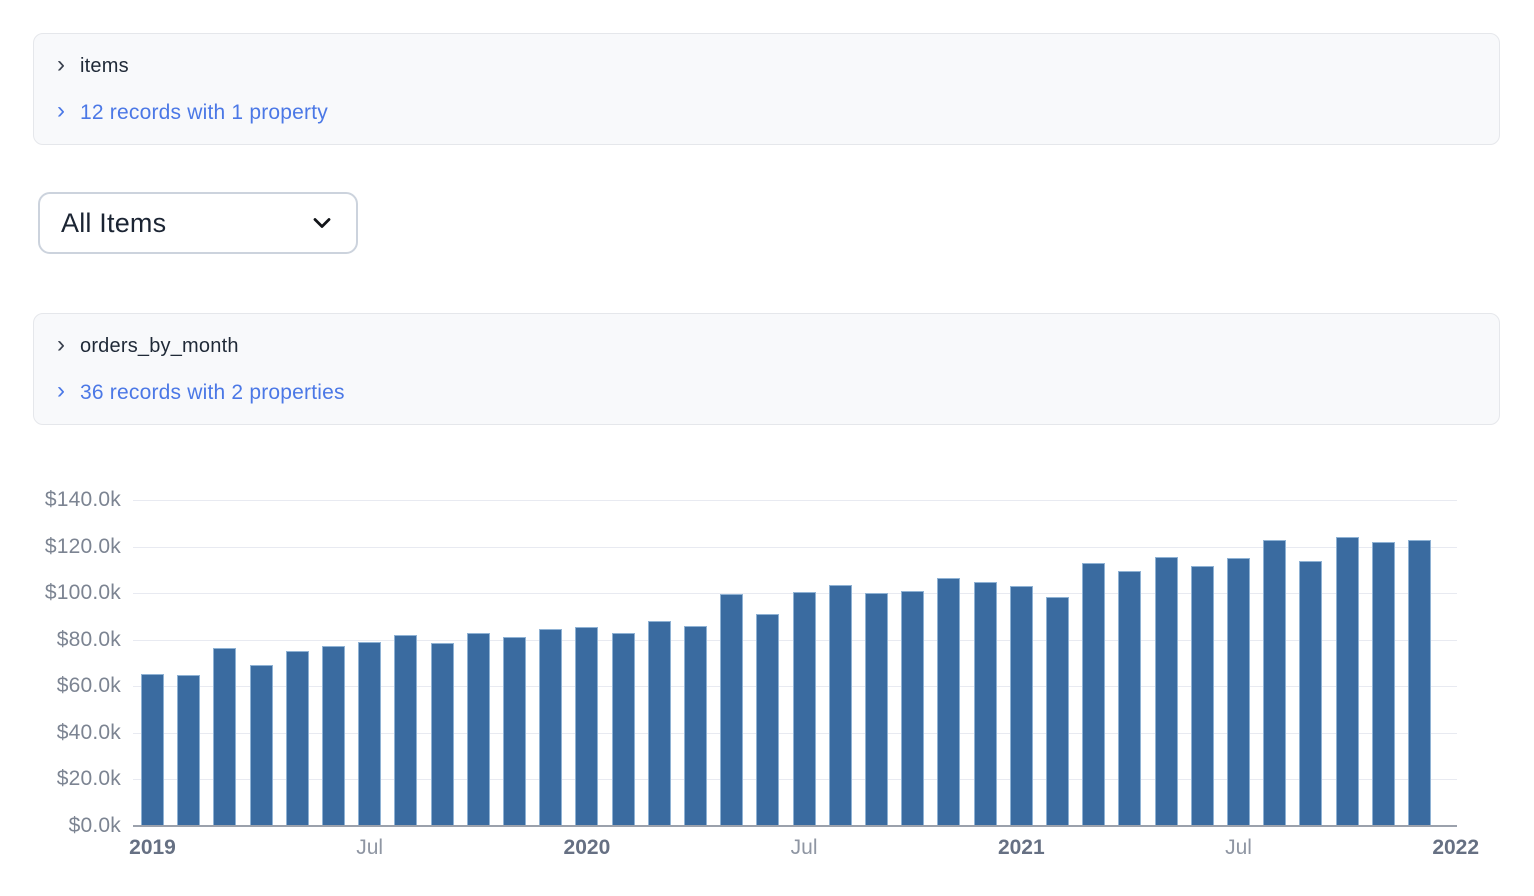 Image resolution: width=1534 pixels, height=896 pixels. I want to click on query-summary-toggle-orders-by-month: › 36 records with 2 properties, so click(201, 392).